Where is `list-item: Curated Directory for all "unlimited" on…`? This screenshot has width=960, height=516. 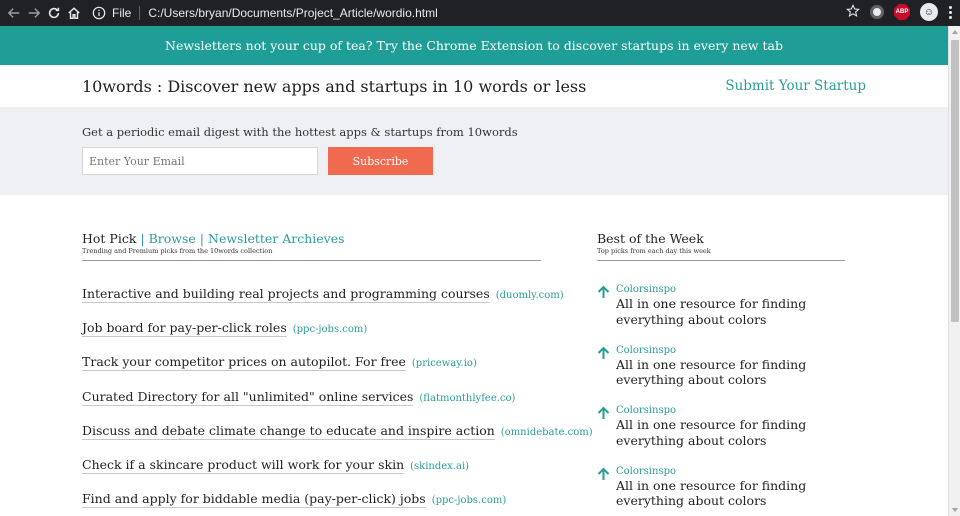 list-item: Curated Directory for all "unlimited" on… is located at coordinates (311, 405).